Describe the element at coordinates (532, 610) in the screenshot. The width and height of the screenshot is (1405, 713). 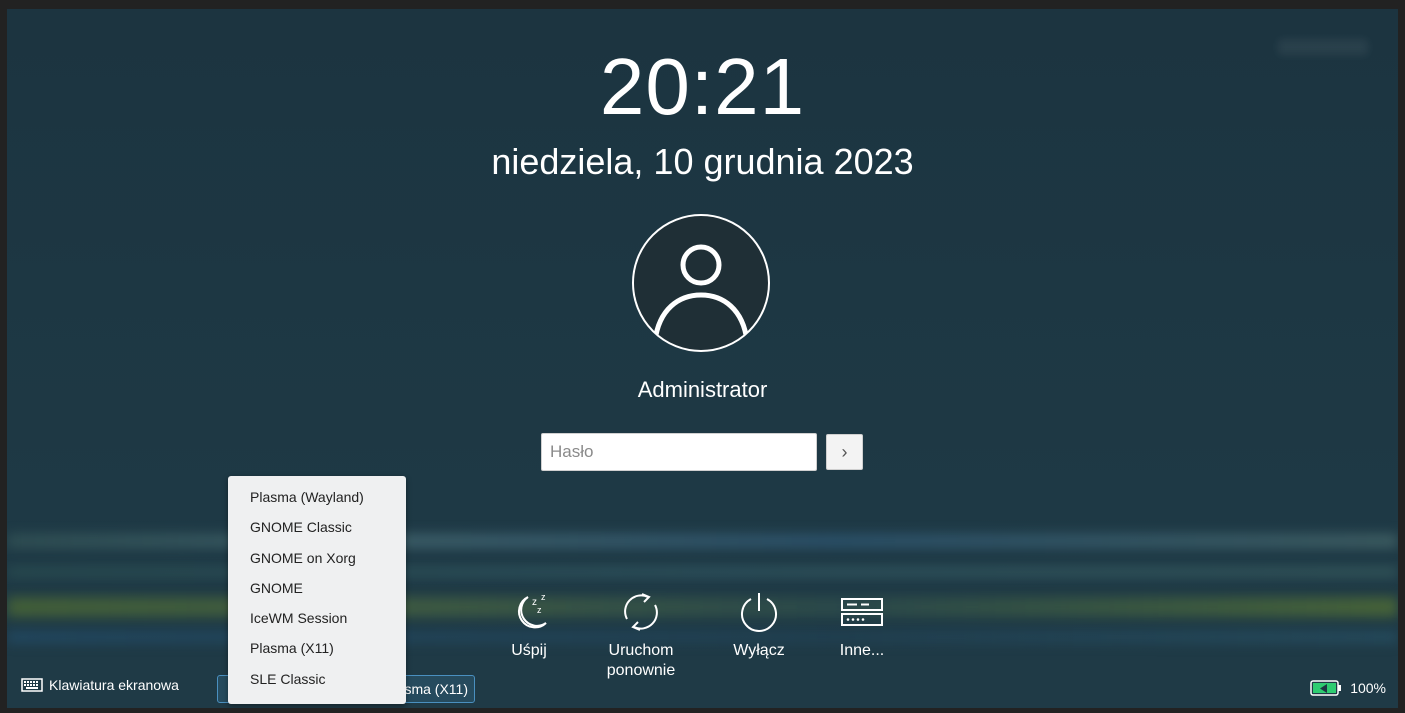
I see `sleep-icon: z z z` at that location.